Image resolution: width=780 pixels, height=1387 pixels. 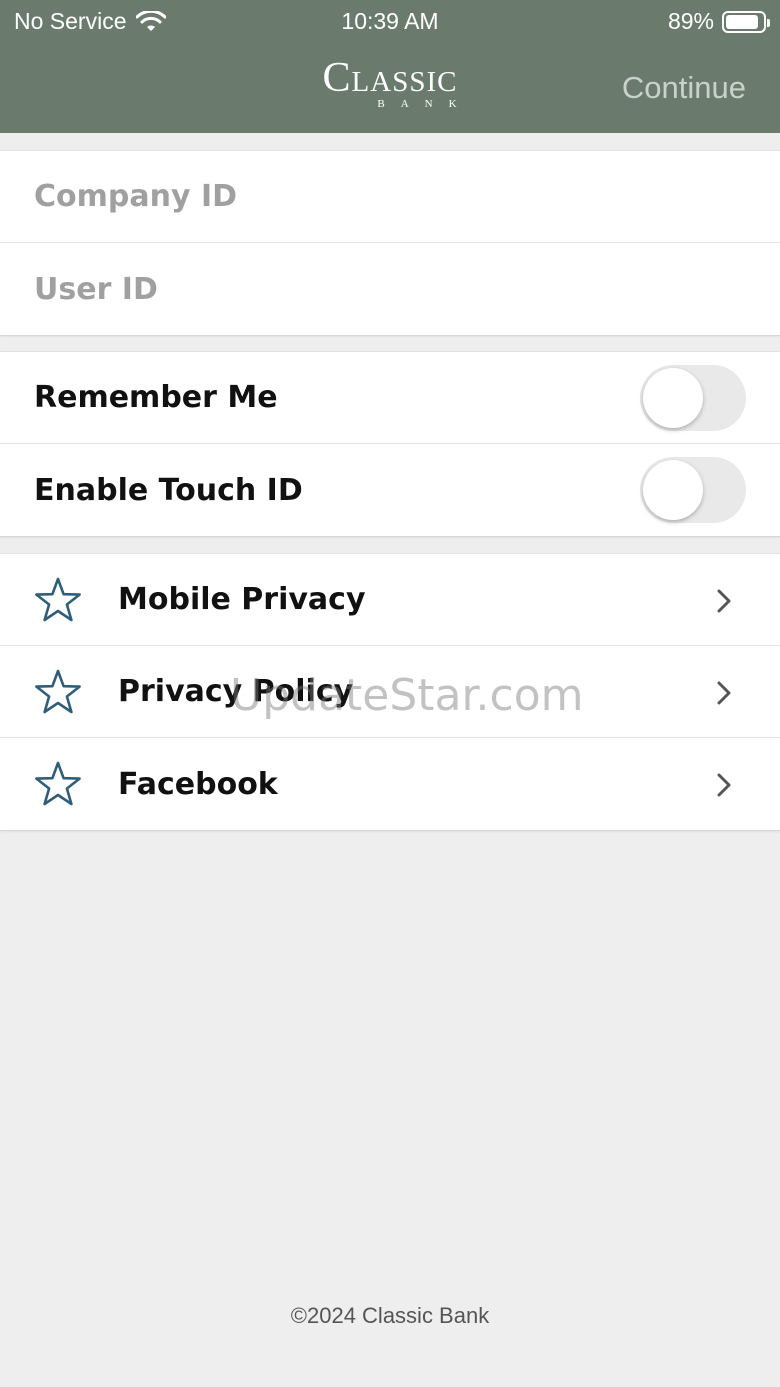 I want to click on link-mobile-privacy: Mobile Privacy, so click(x=390, y=600).